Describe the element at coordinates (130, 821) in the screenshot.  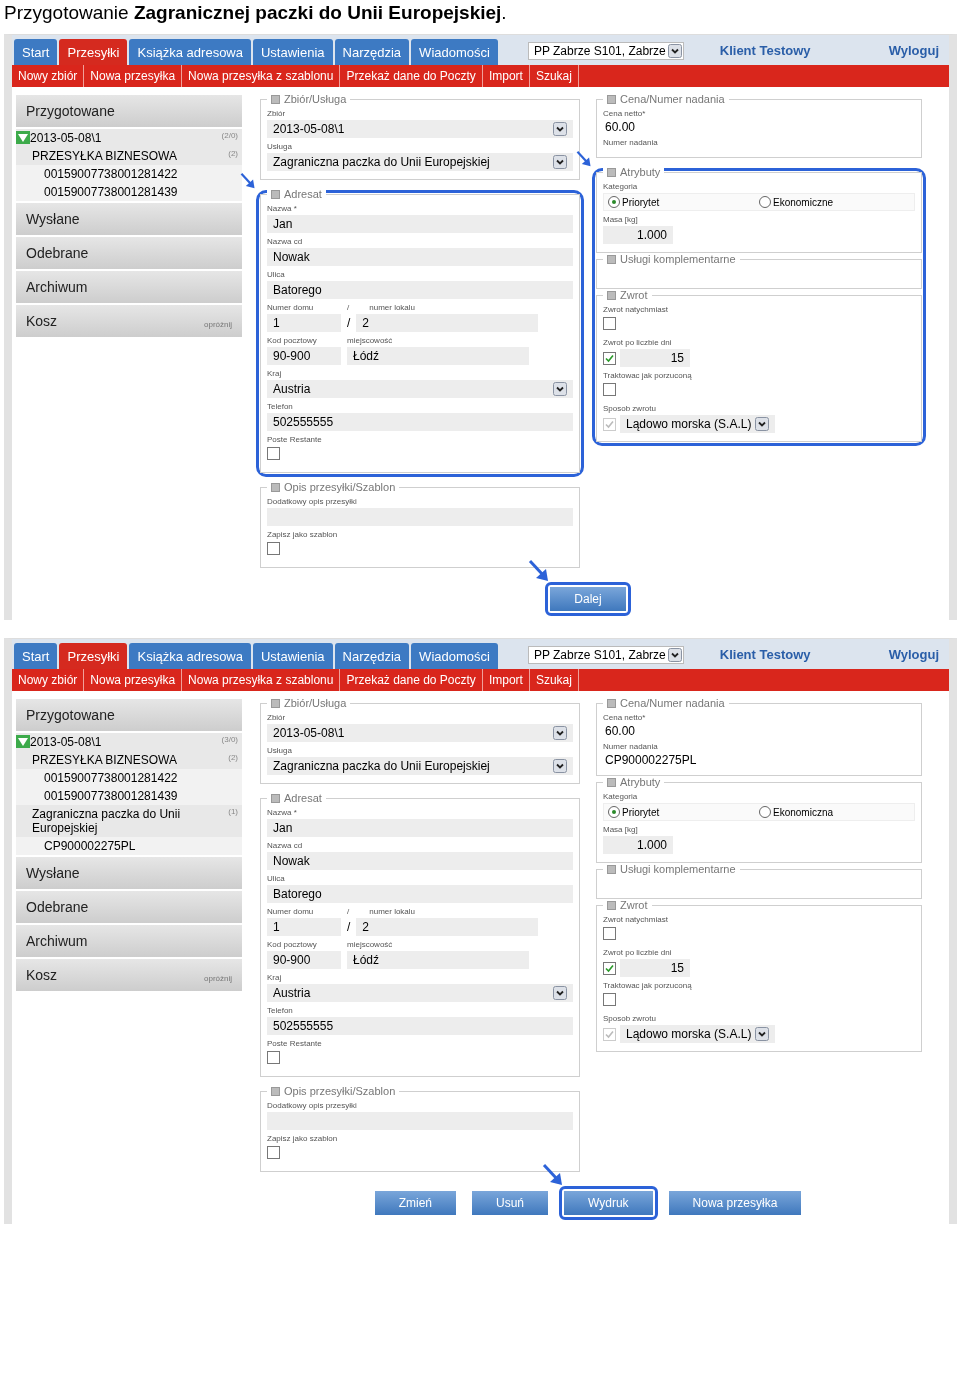
I see `tree-item: Zagraniczna paczka do Unii Europejskiej` at that location.